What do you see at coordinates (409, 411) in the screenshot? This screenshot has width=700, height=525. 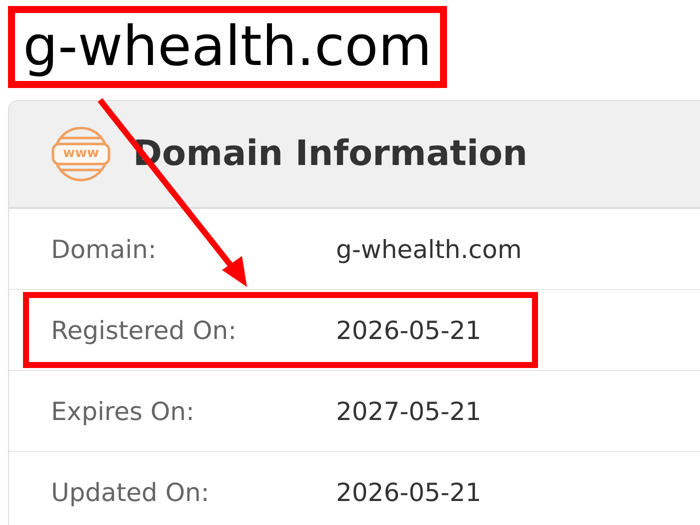 I see `field-value: 2027-05-21` at bounding box center [409, 411].